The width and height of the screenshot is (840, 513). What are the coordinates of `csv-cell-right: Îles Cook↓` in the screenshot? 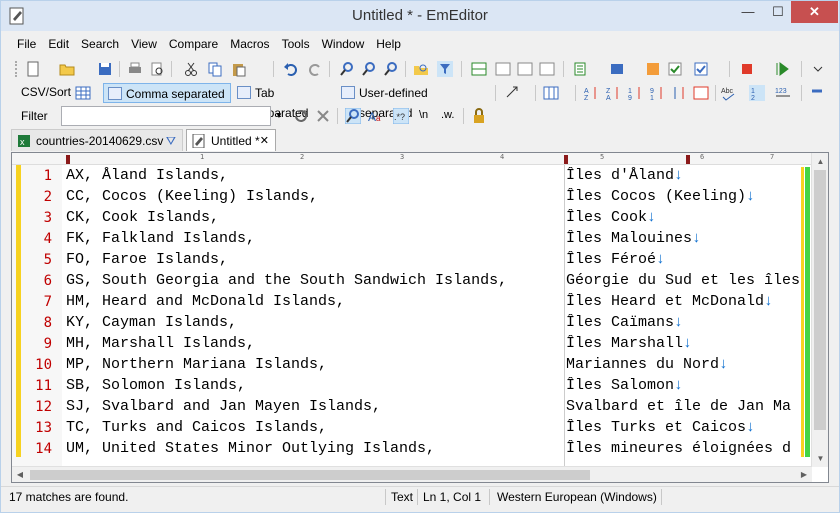 It's located at (689, 217).